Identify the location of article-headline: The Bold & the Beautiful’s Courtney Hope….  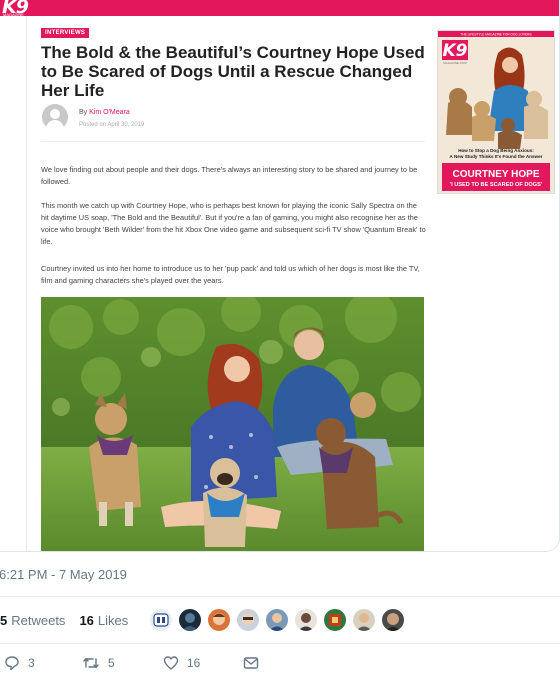
(233, 71).